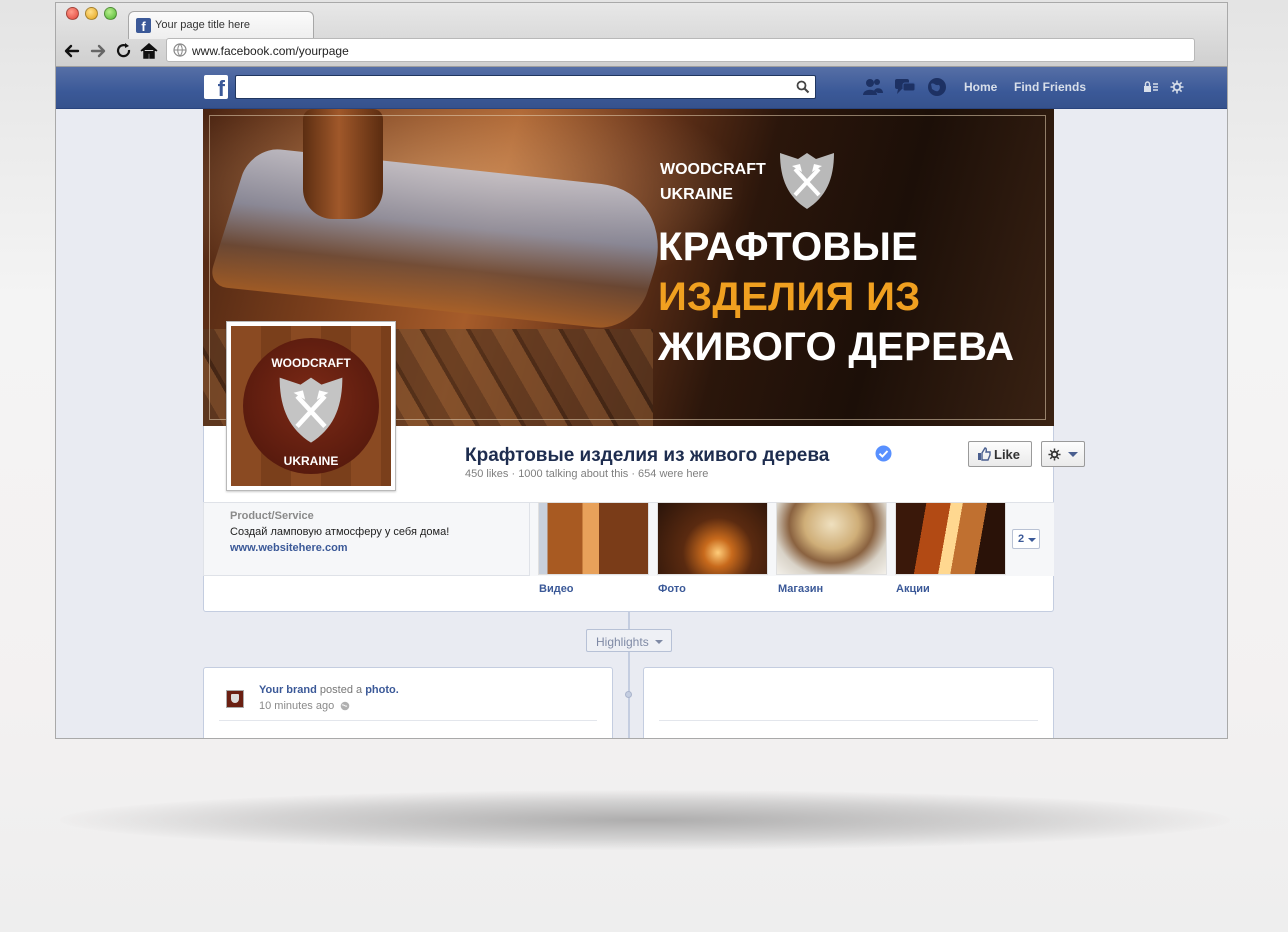 Image resolution: width=1288 pixels, height=932 pixels. I want to click on like-button: Like, so click(1000, 454).